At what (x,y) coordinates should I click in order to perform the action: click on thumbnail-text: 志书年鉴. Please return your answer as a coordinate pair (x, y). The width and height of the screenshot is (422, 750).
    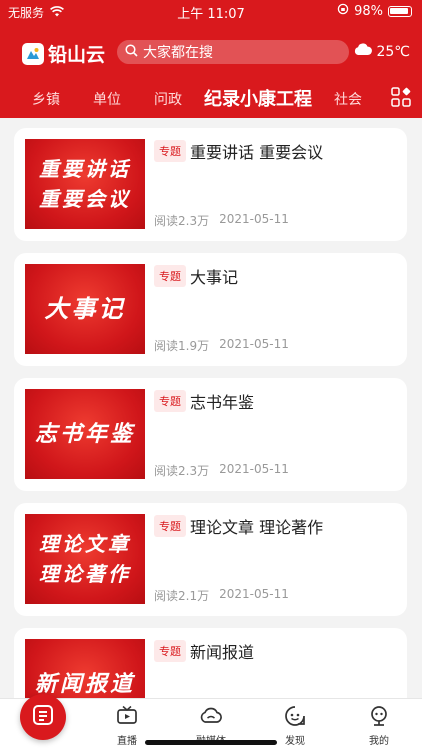
    Looking at the image, I should click on (84, 434).